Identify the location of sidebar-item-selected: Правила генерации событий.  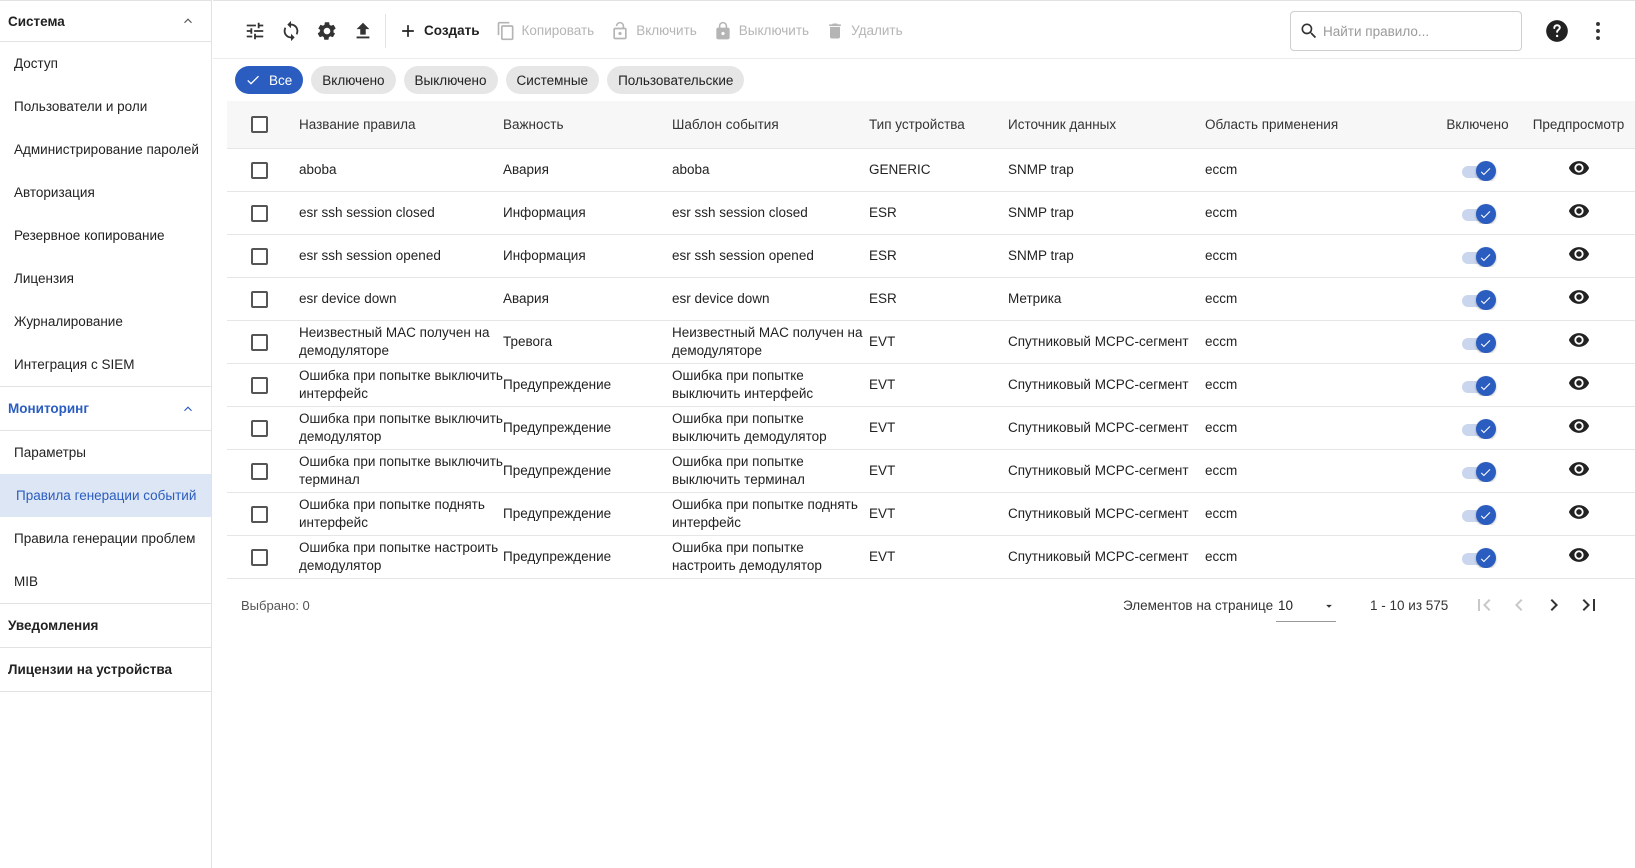
(105, 495).